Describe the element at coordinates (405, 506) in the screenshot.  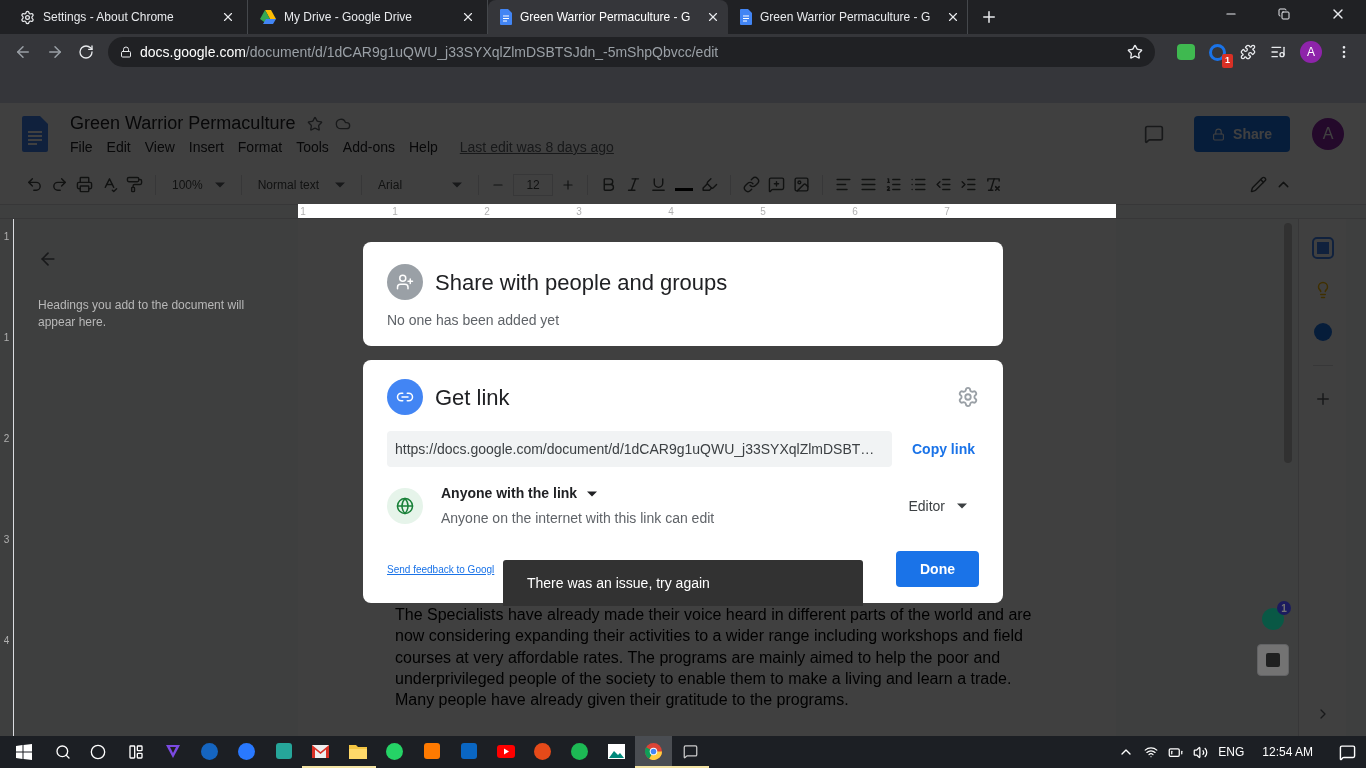
I see `globe-icon` at that location.